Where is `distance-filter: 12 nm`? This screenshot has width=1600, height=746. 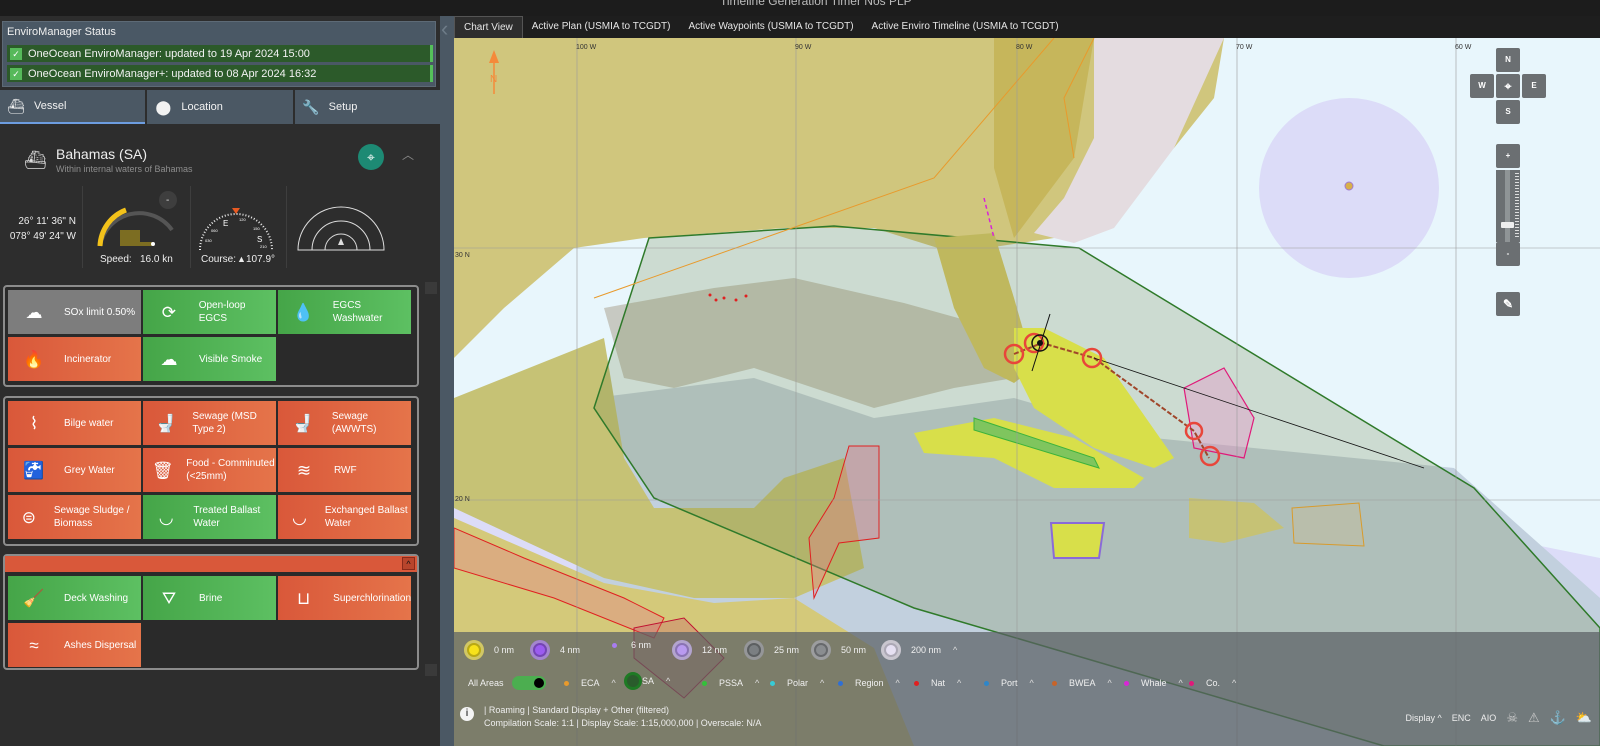
distance-filter: 12 nm is located at coordinates (699, 650).